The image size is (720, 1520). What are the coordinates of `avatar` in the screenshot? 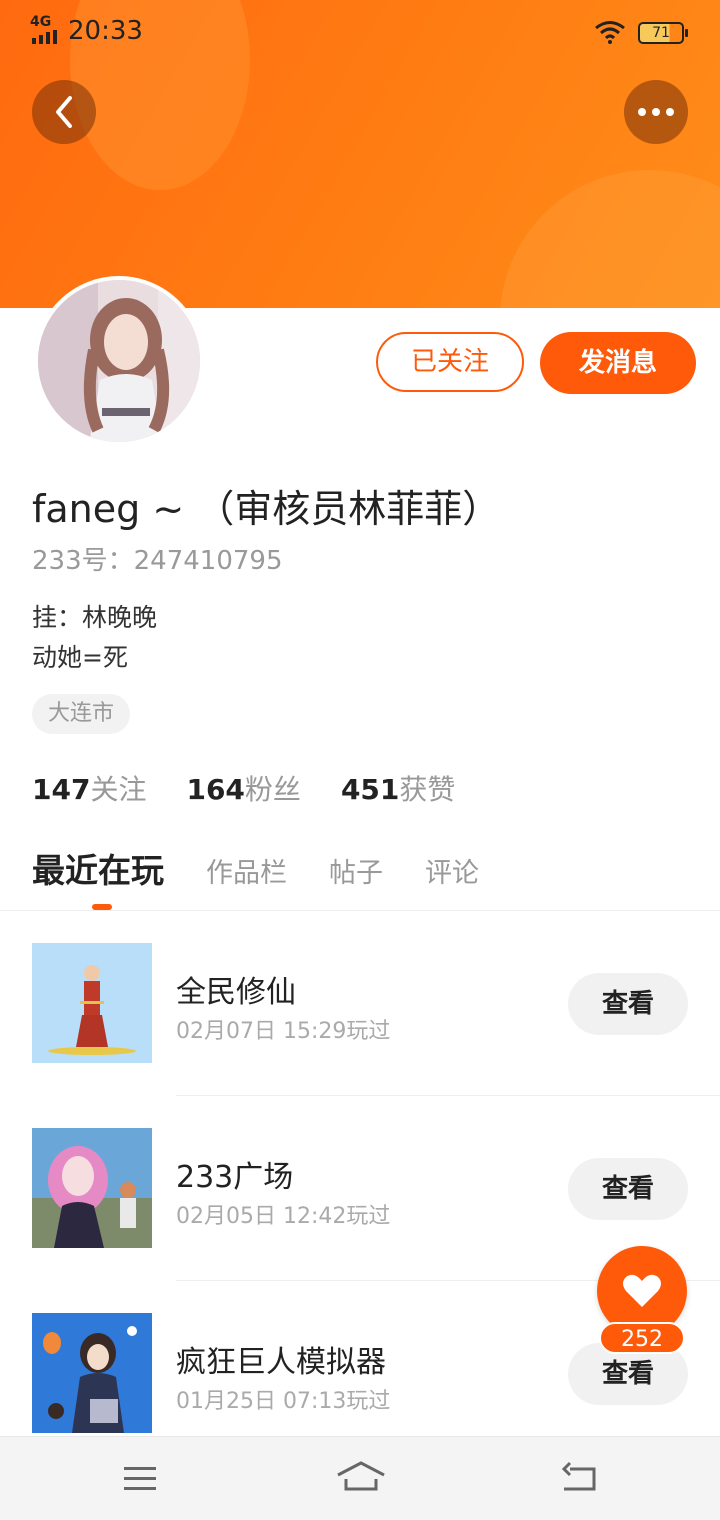 It's located at (119, 361).